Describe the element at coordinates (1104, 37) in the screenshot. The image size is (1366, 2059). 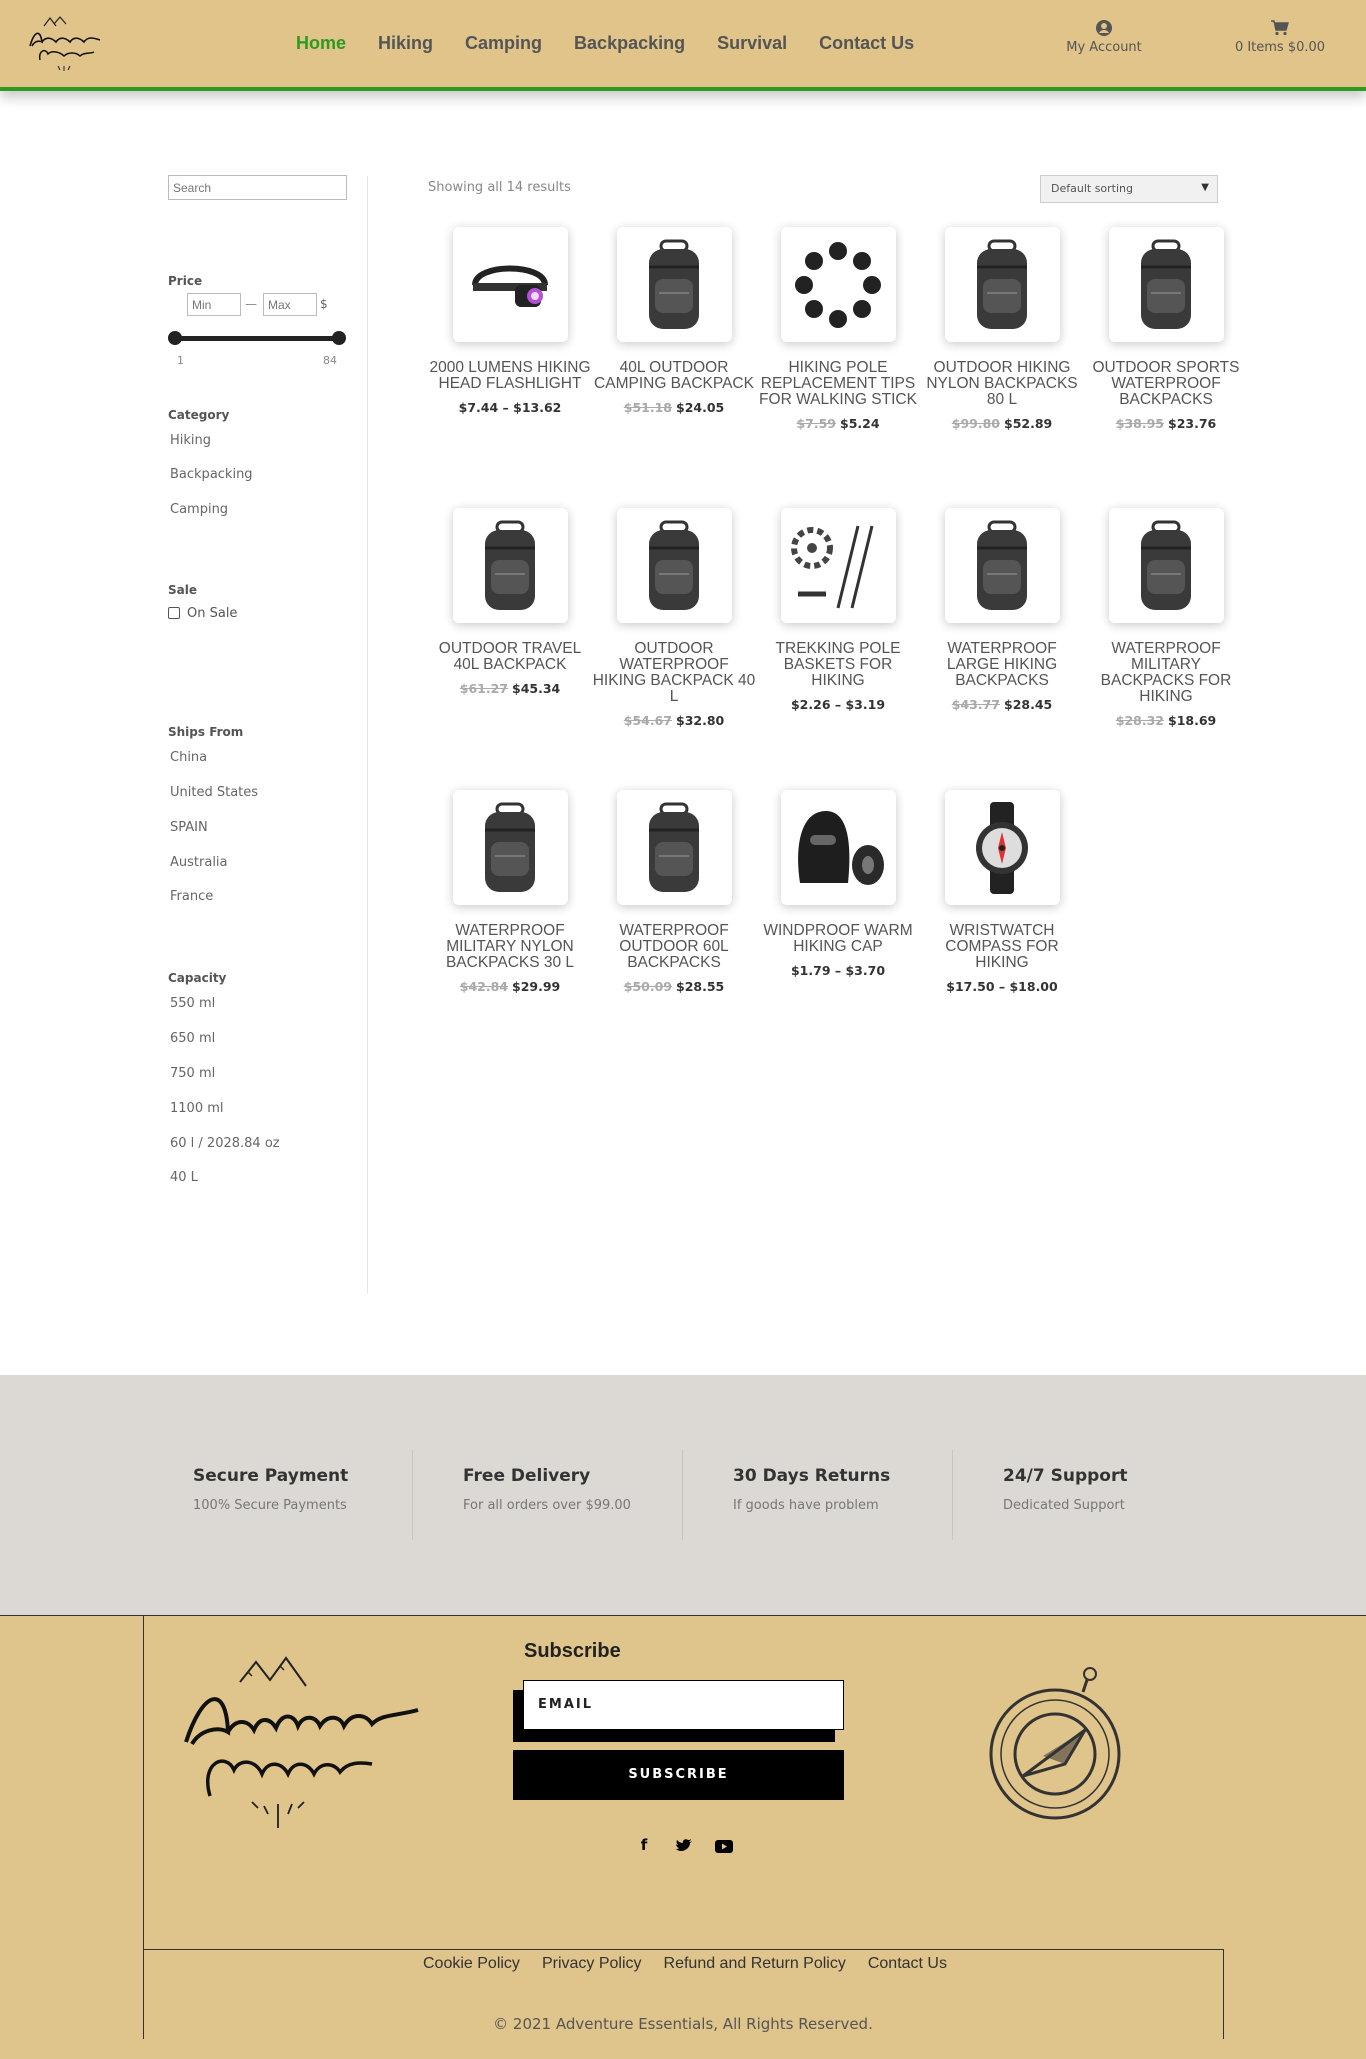
I see `my-account-link: My Account` at that location.